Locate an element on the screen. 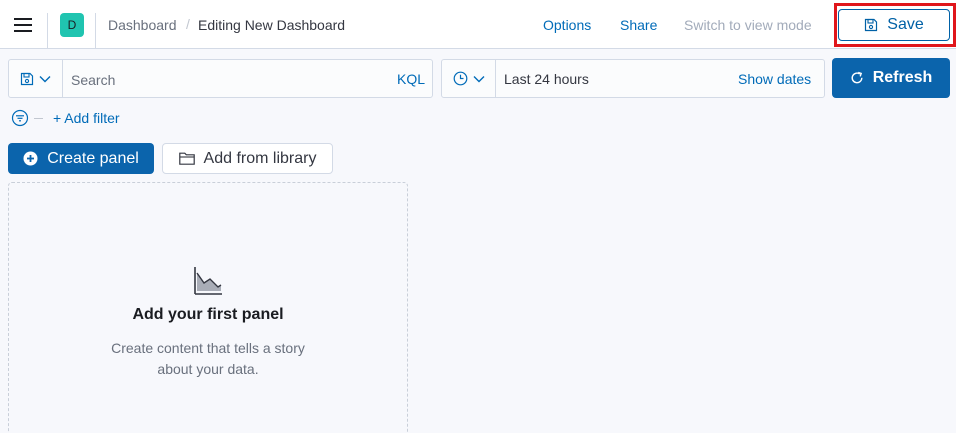 The width and height of the screenshot is (956, 433). share-link: Share is located at coordinates (638, 25).